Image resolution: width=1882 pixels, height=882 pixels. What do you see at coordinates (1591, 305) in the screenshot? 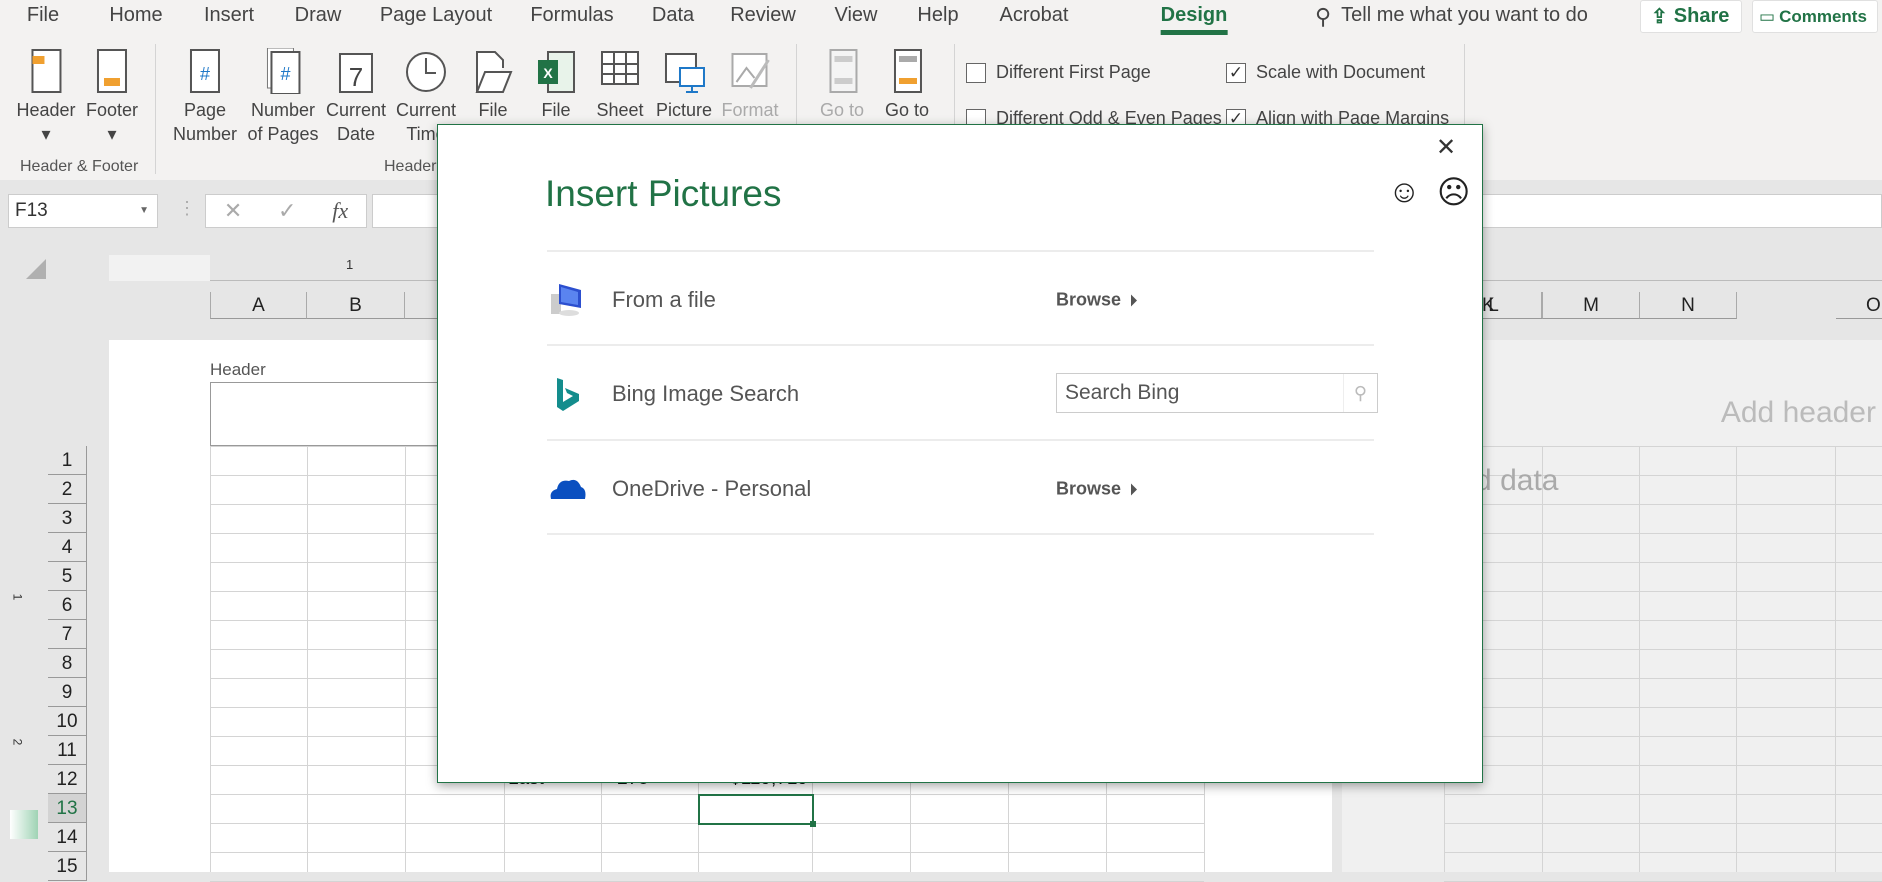
I see `column-header-M: M` at bounding box center [1591, 305].